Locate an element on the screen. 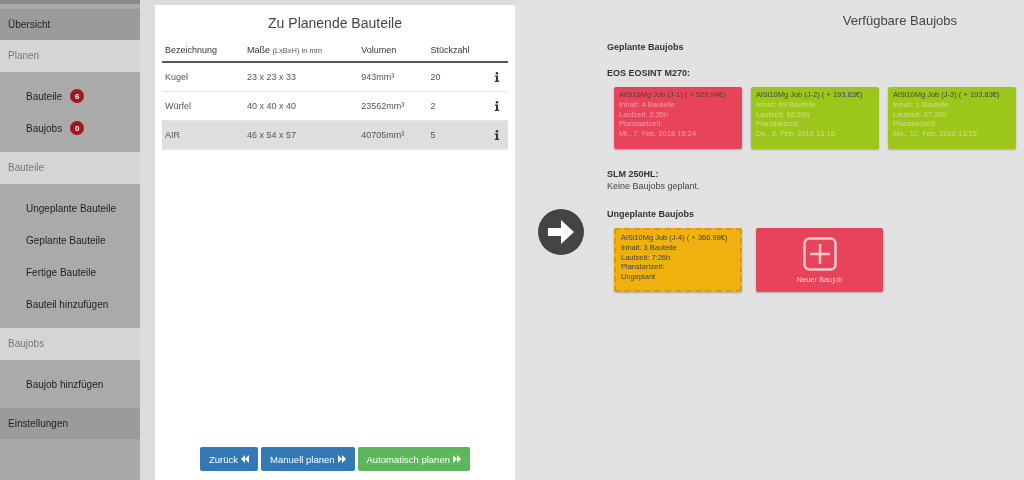 This screenshot has height=480, width=1024. table-cell: Kugel is located at coordinates (203, 77).